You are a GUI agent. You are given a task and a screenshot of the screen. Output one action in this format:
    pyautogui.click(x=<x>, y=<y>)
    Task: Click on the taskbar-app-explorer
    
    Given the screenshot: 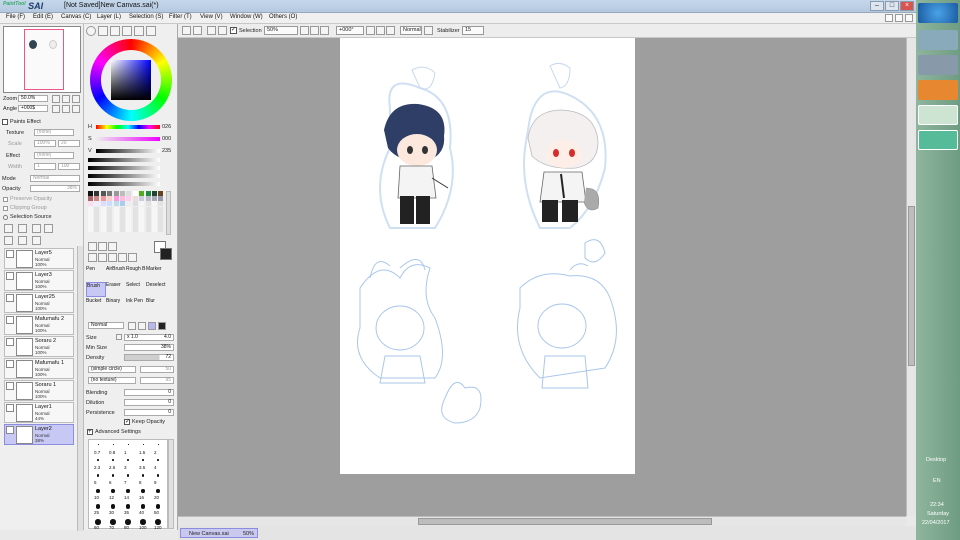 What is the action you would take?
    pyautogui.click(x=938, y=40)
    